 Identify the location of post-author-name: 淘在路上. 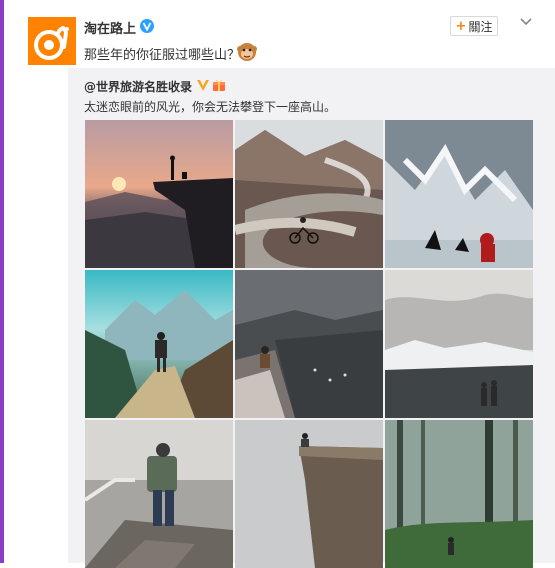
(110, 27).